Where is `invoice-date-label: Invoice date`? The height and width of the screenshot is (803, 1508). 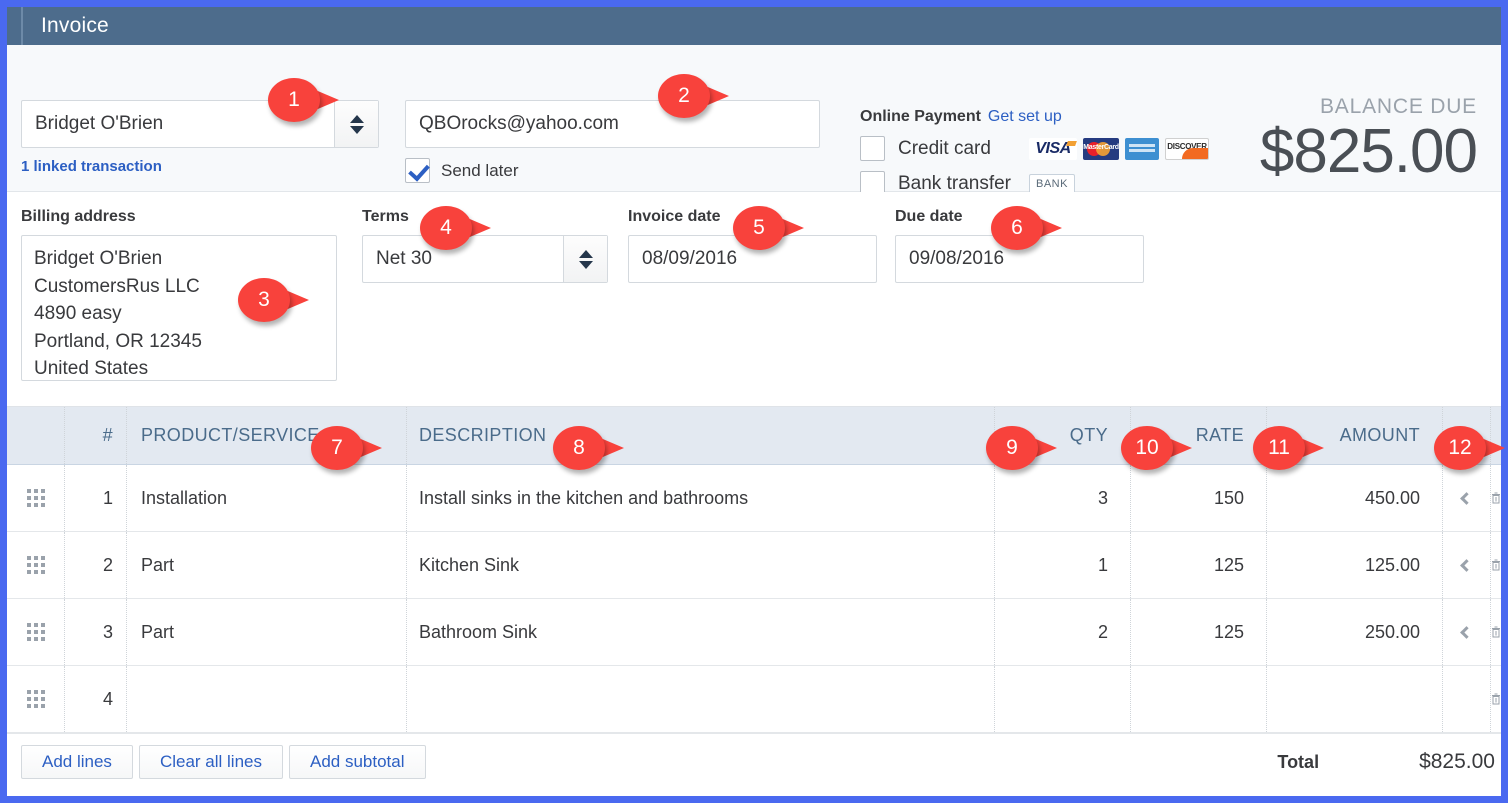 invoice-date-label: Invoice date is located at coordinates (674, 216).